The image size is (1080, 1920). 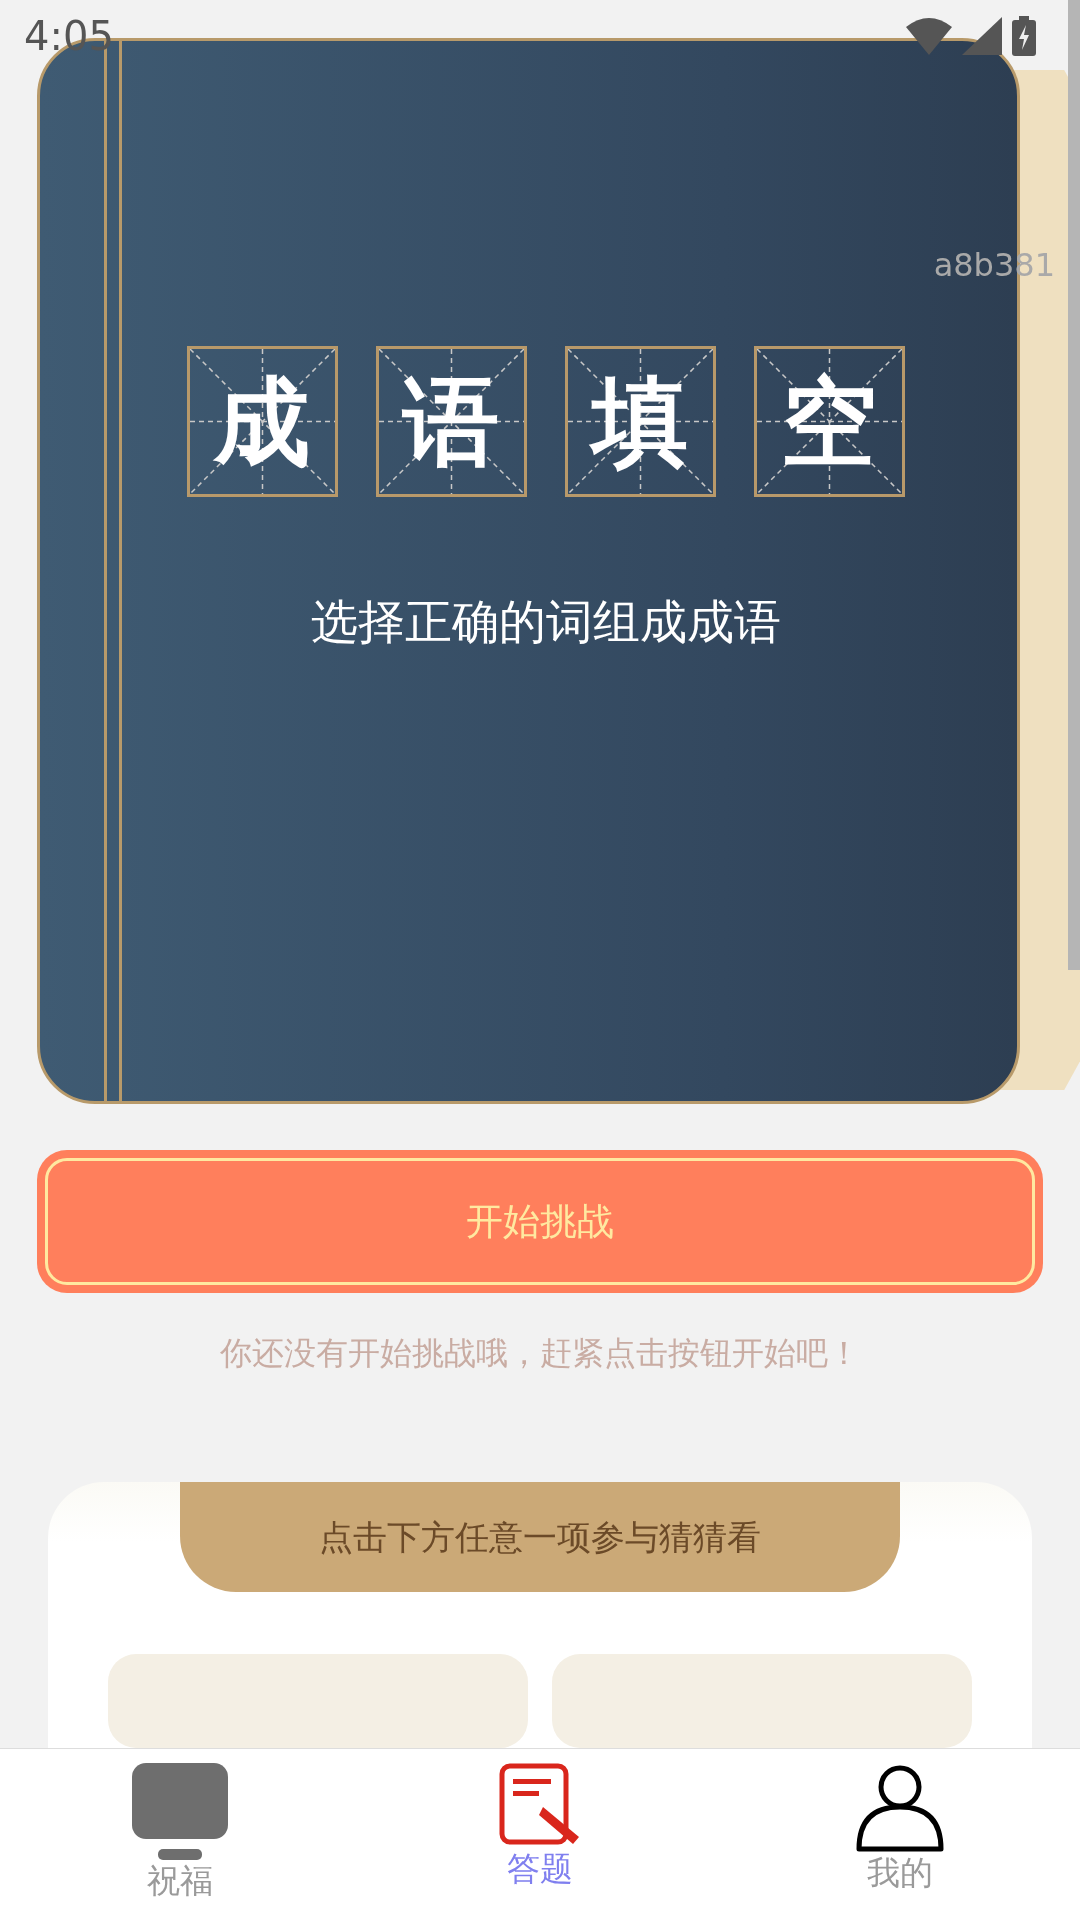 What do you see at coordinates (69, 36) in the screenshot?
I see `status-time: 4:05` at bounding box center [69, 36].